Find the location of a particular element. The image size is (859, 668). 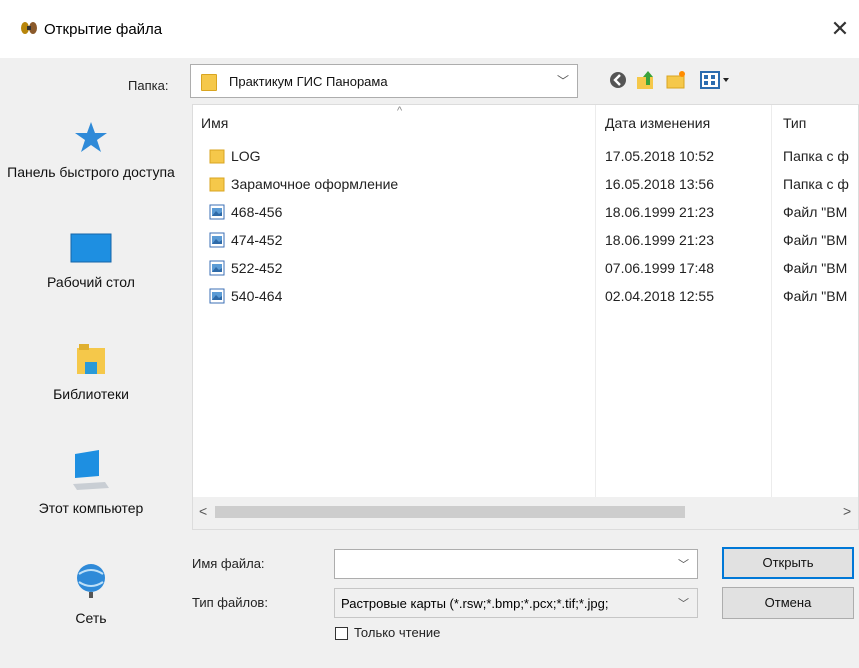

column-header-date: Дата изменения is located at coordinates (657, 123).